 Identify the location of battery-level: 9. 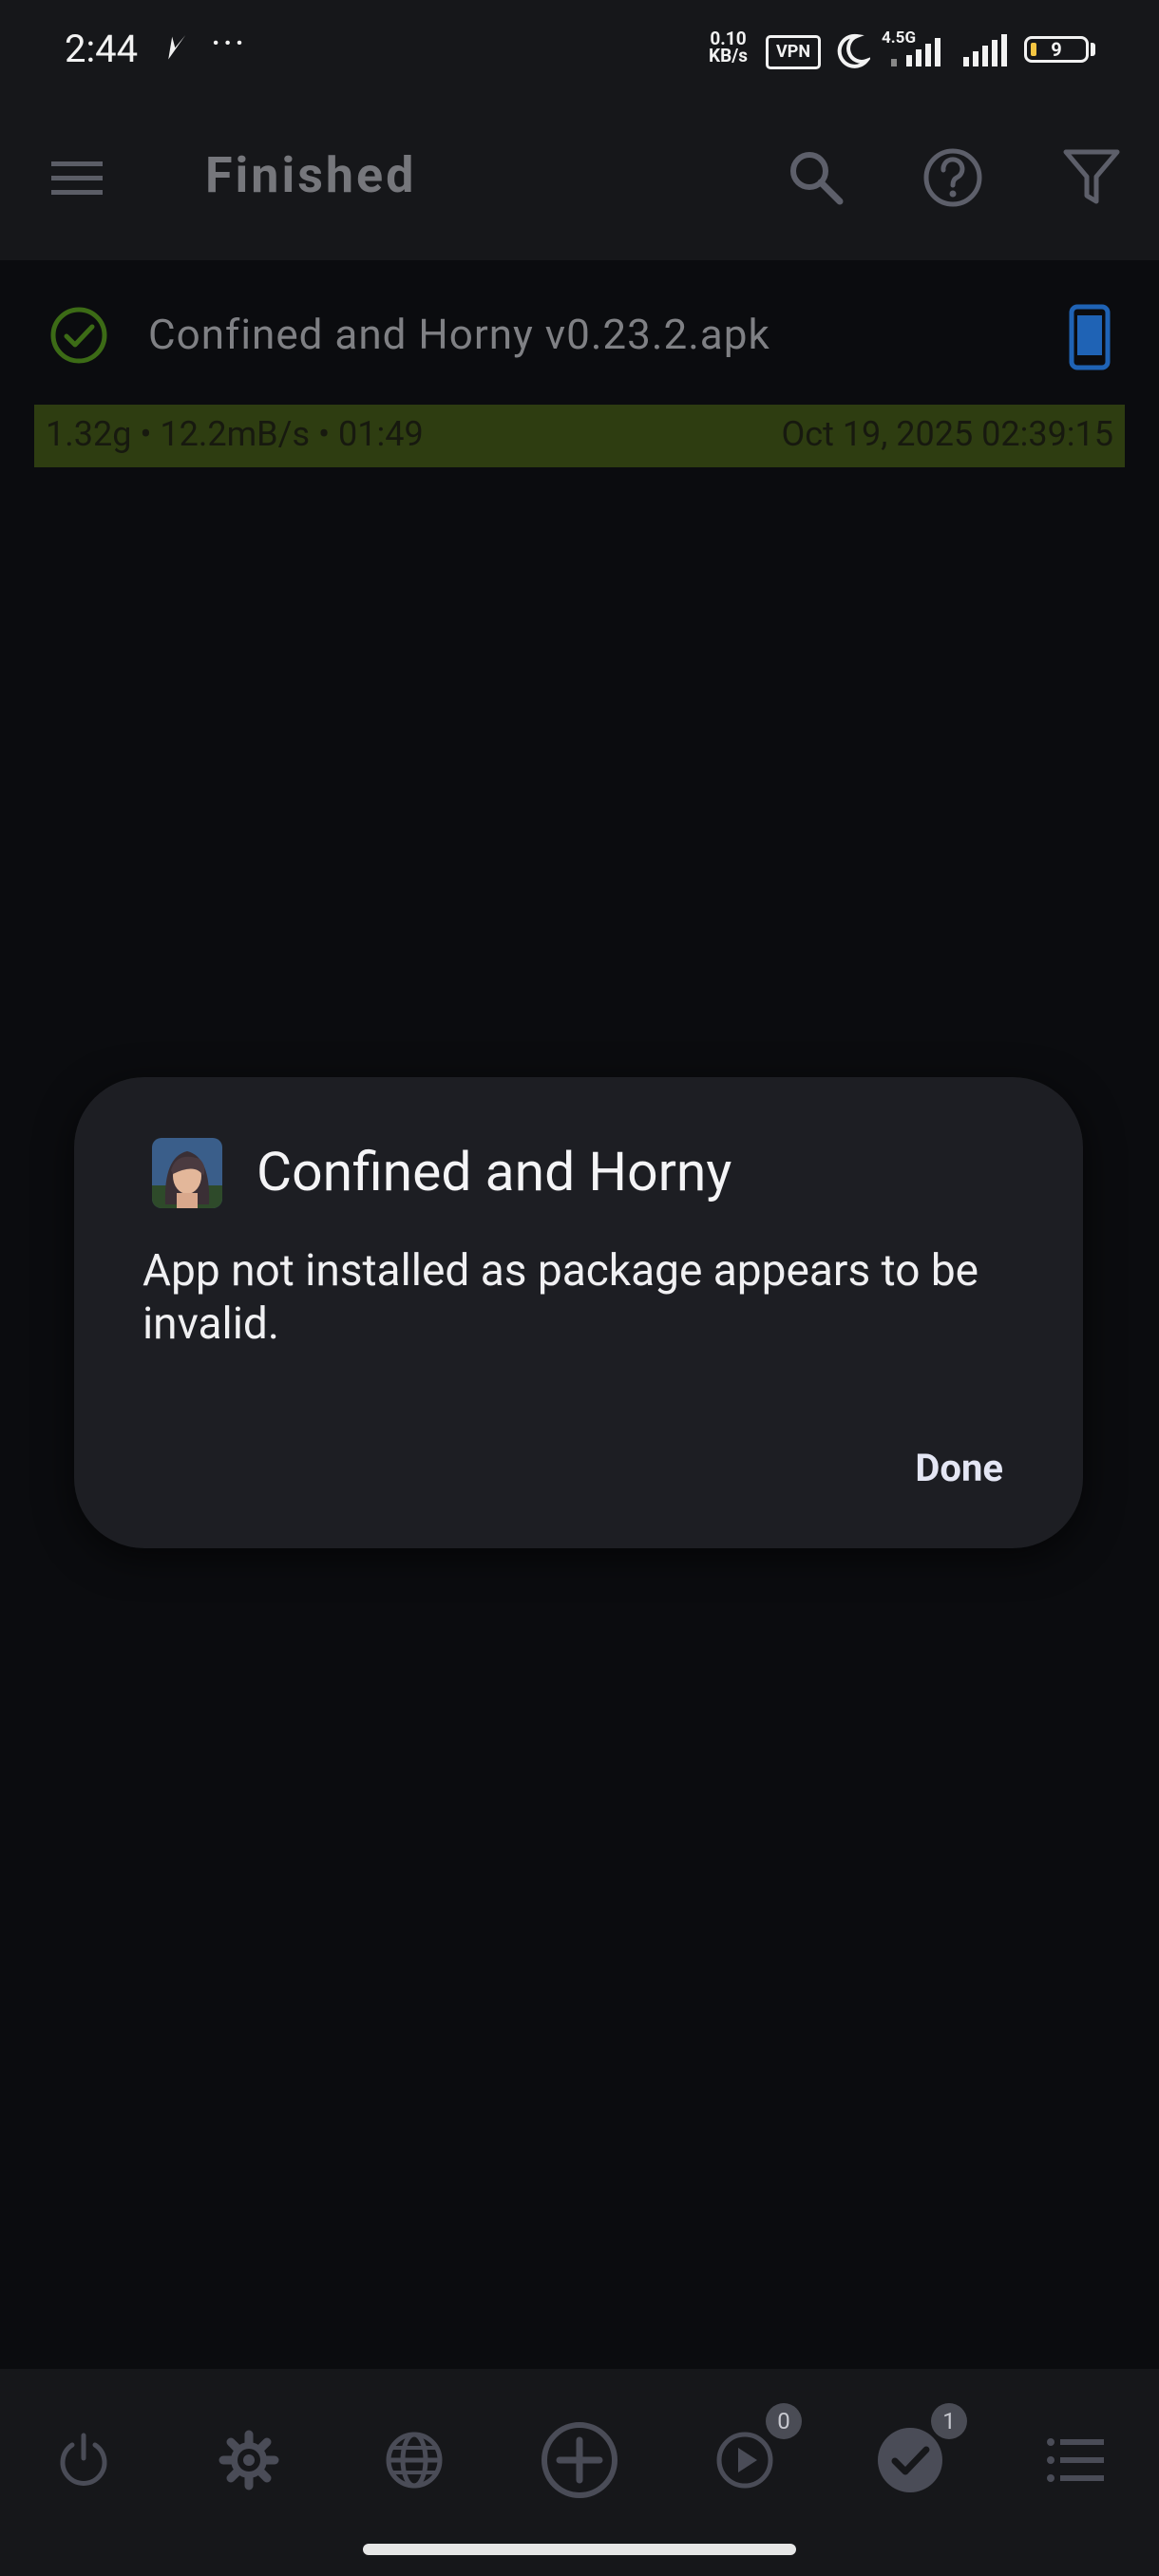
(1056, 49).